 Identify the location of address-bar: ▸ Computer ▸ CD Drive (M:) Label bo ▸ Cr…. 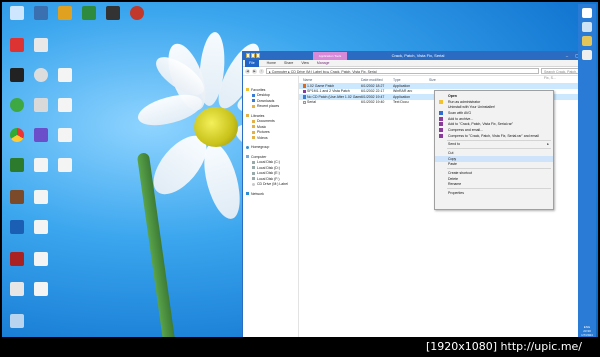
(402, 71).